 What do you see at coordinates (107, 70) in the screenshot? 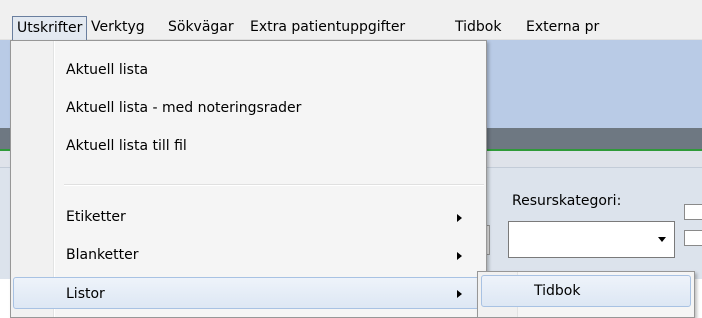
I see `menu-item-label: Aktuell lista` at bounding box center [107, 70].